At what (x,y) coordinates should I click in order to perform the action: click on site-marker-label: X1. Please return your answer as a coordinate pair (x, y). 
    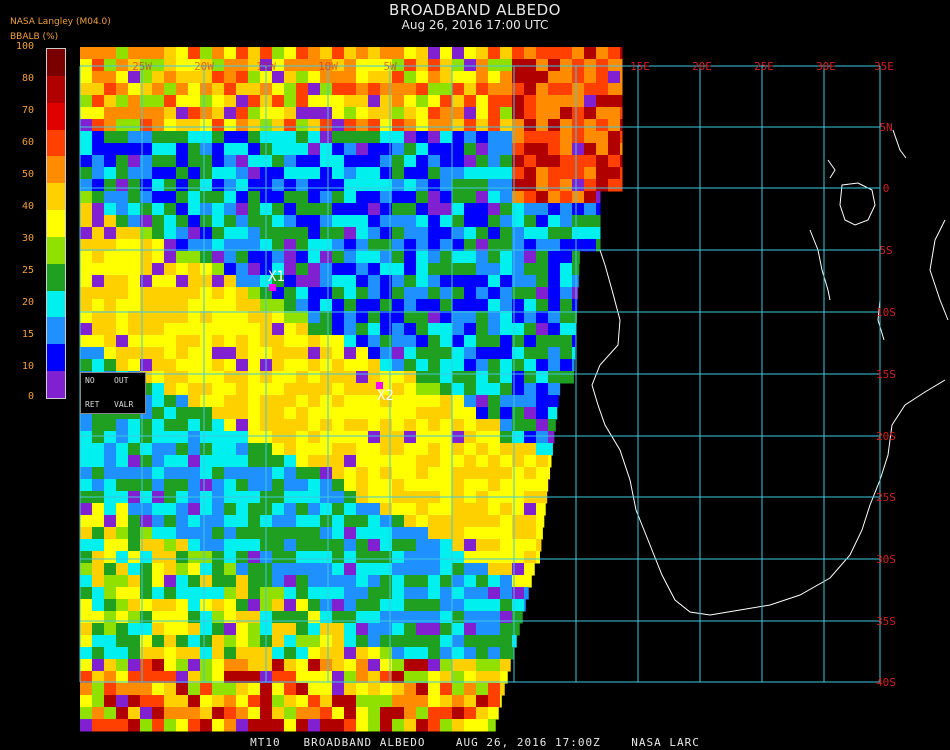
    Looking at the image, I should click on (276, 277).